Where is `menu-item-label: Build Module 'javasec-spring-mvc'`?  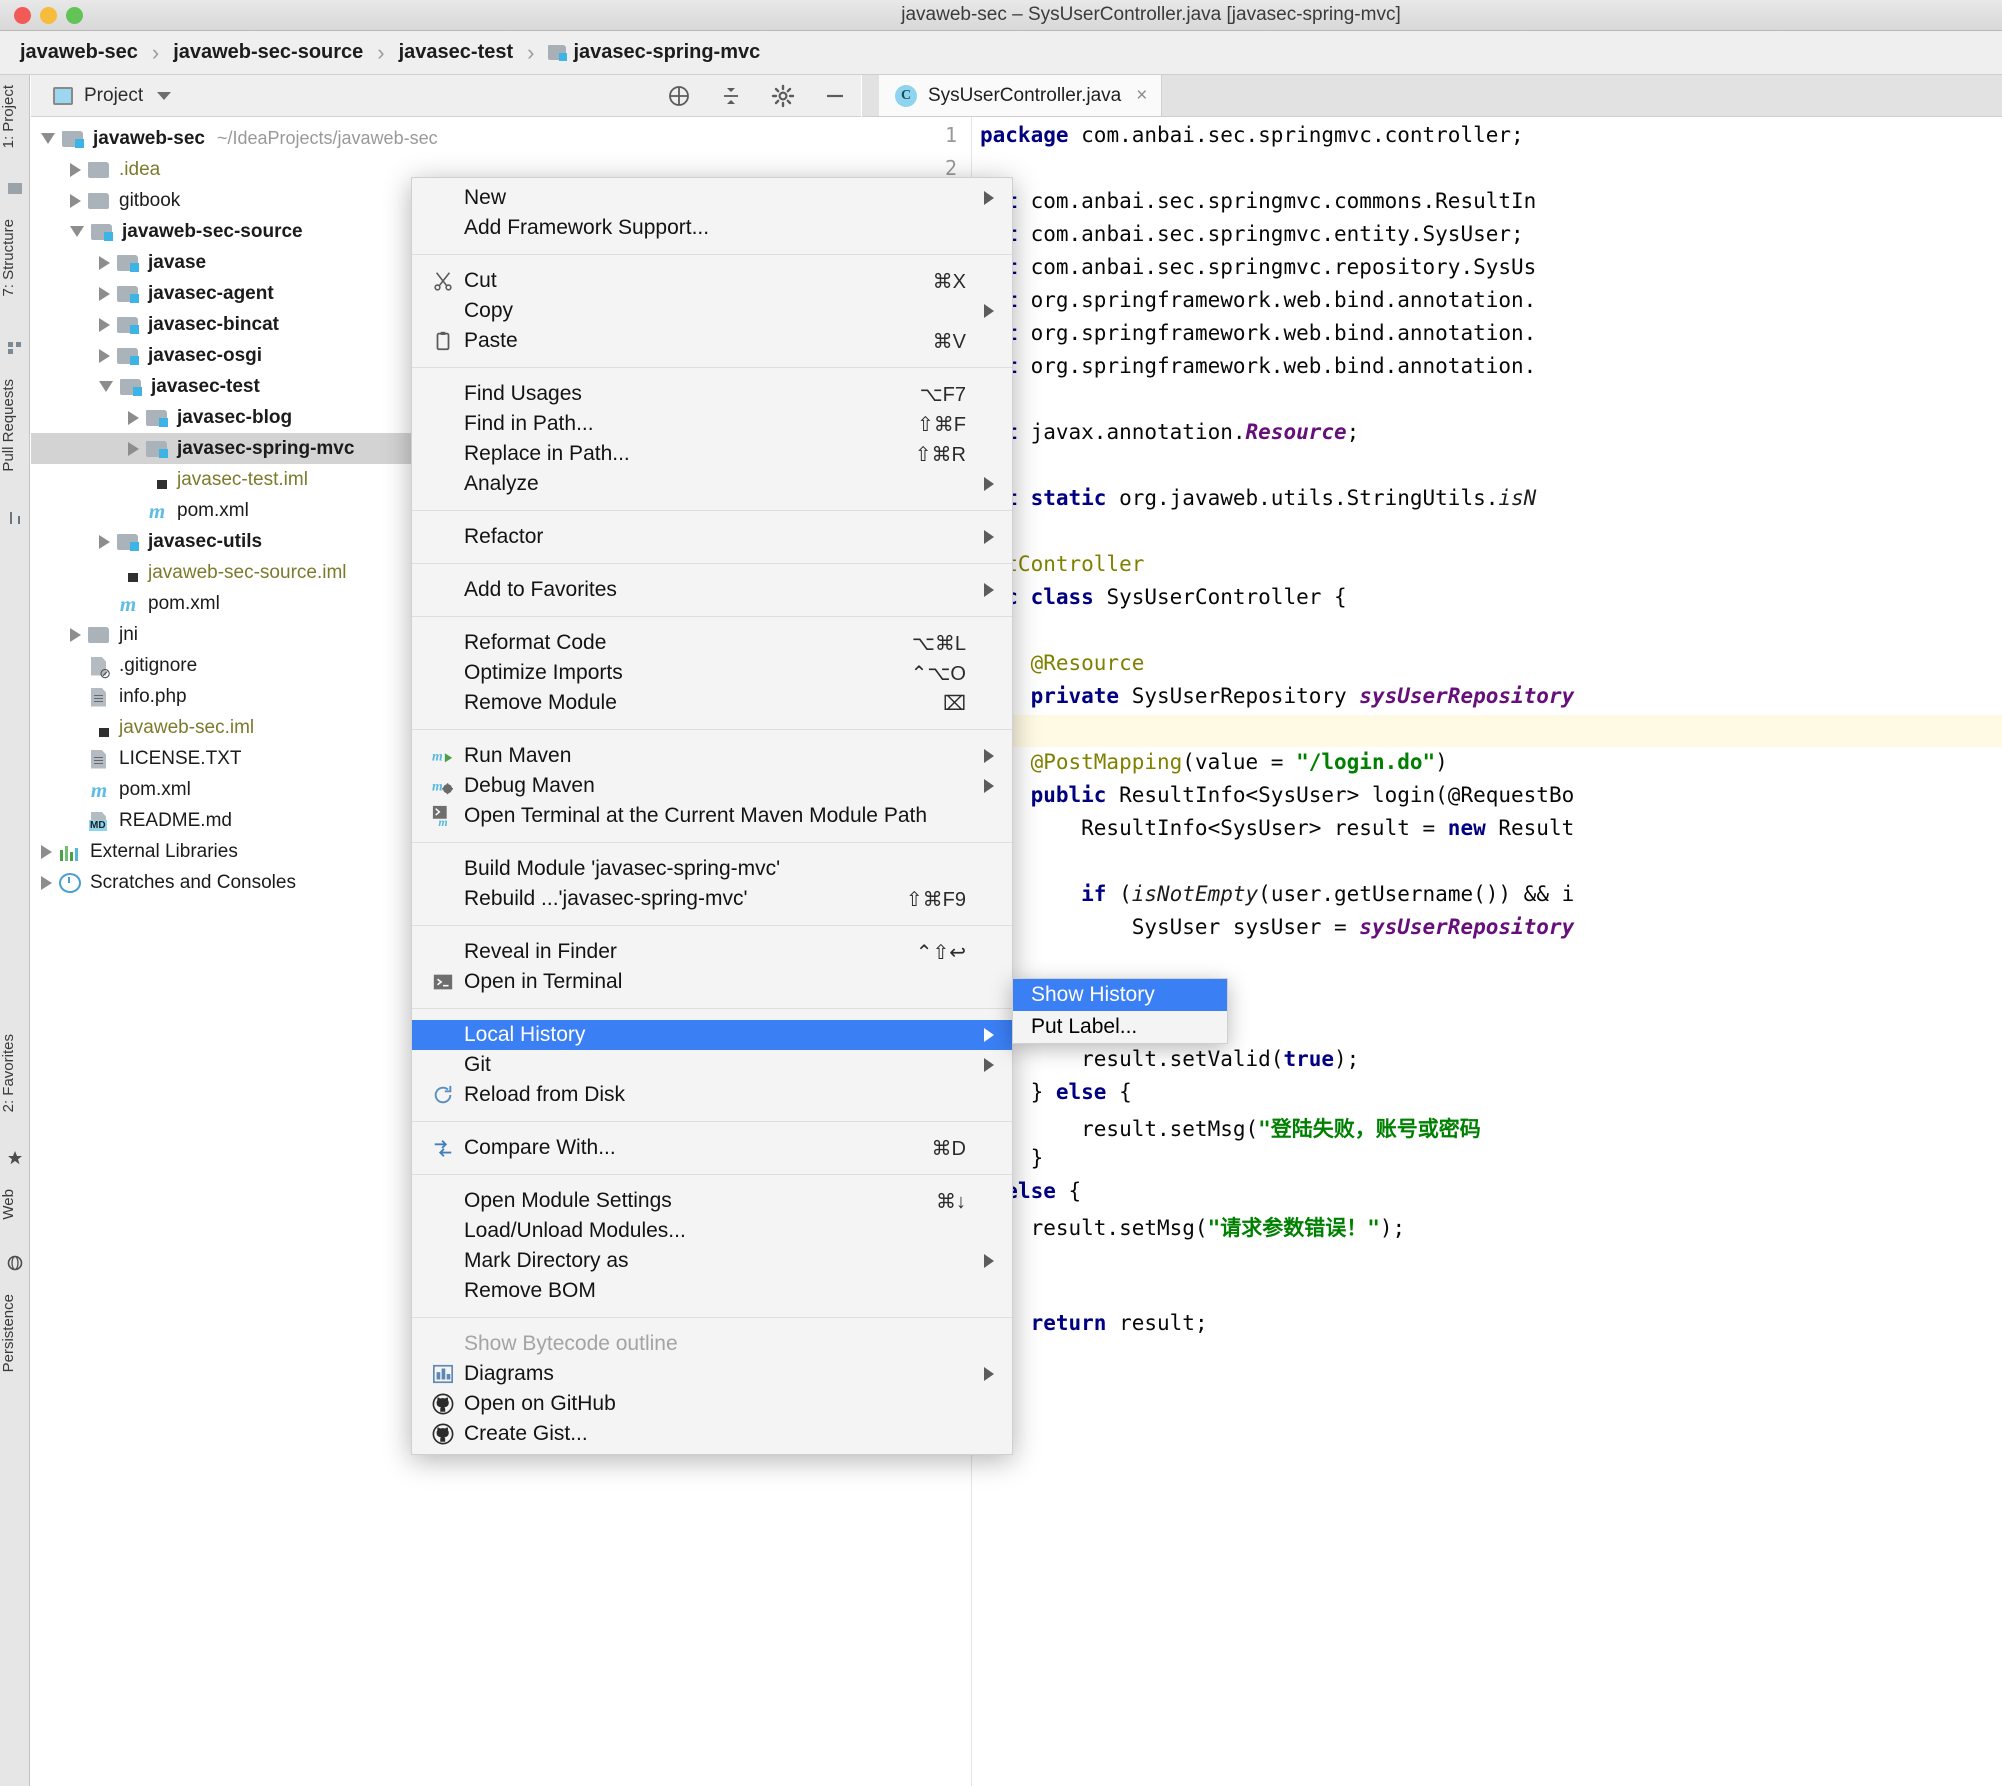 menu-item-label: Build Module 'javasec-spring-mvc' is located at coordinates (622, 868).